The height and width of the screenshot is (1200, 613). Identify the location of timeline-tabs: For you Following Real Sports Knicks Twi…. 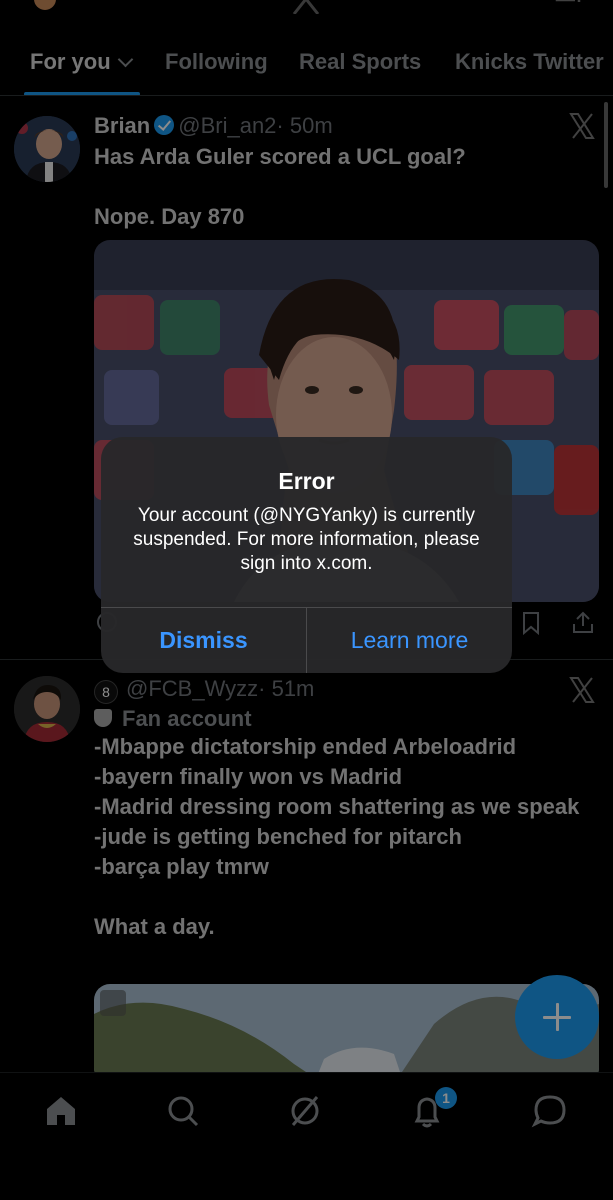
(306, 68).